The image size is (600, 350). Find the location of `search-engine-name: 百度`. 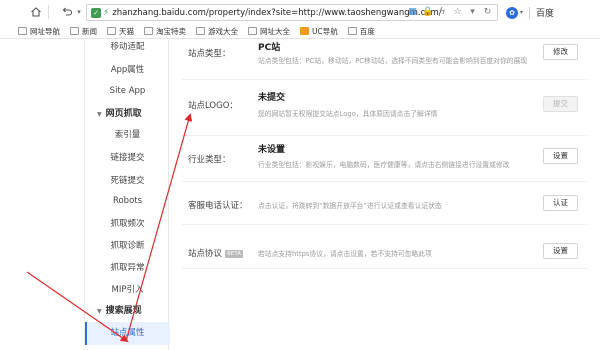

search-engine-name: 百度 is located at coordinates (545, 12).